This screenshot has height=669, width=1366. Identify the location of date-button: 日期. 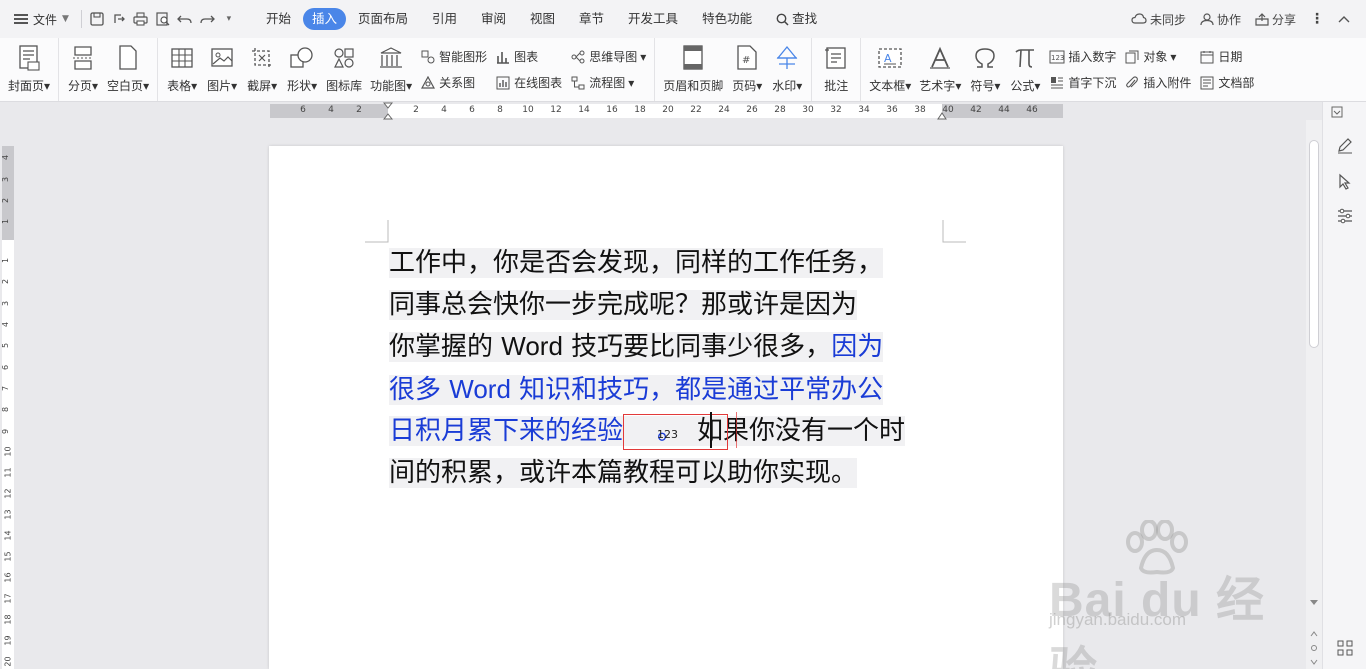
(1226, 57).